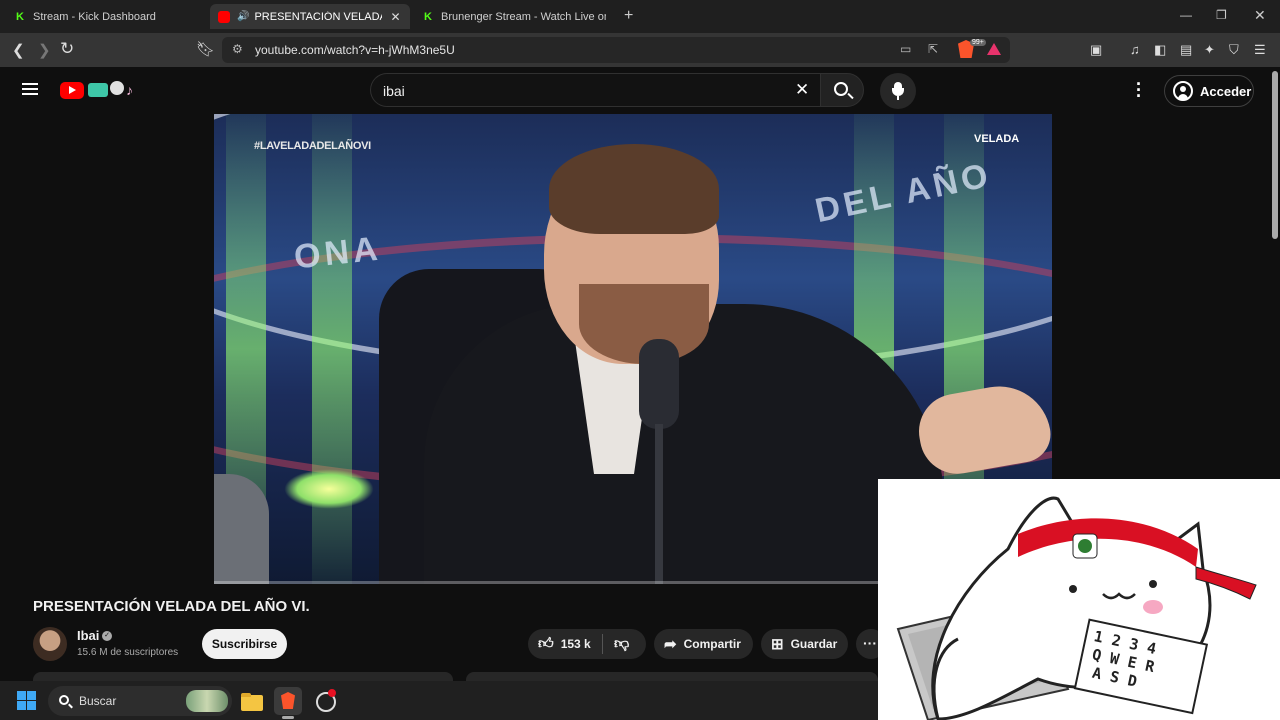 This screenshot has width=1280, height=720. Describe the element at coordinates (1260, 50) in the screenshot. I see `menu-icon: ☰` at that location.